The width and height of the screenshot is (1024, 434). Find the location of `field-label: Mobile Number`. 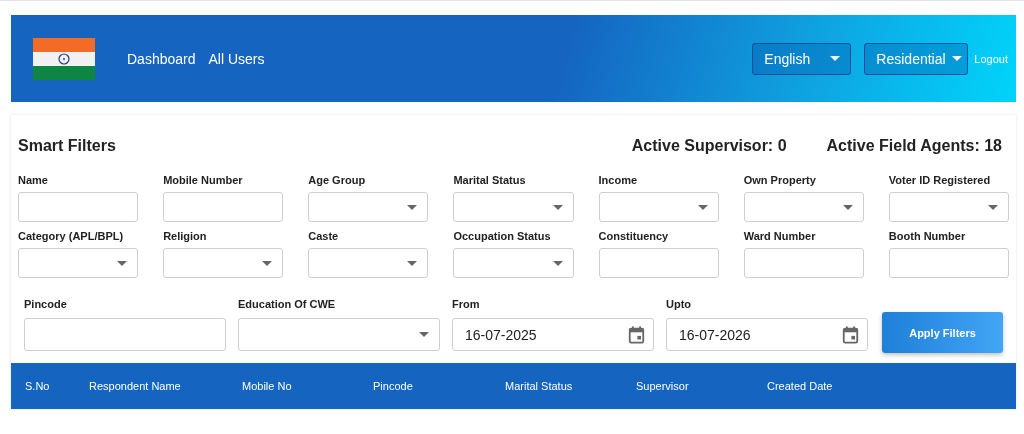

field-label: Mobile Number is located at coordinates (203, 180).